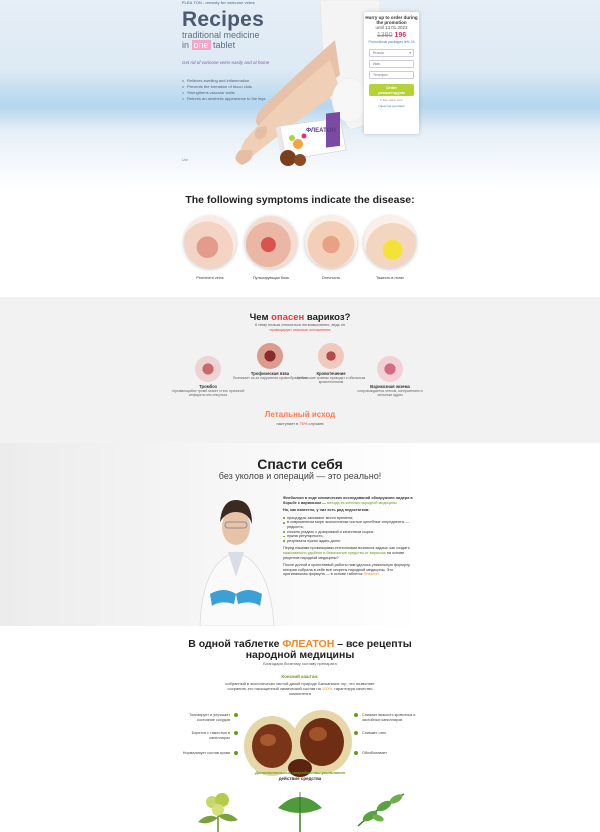 This screenshot has height=832, width=600. Describe the element at coordinates (391, 106) in the screenshot. I see `delivery-guarantee: Гарантия доставки` at that location.